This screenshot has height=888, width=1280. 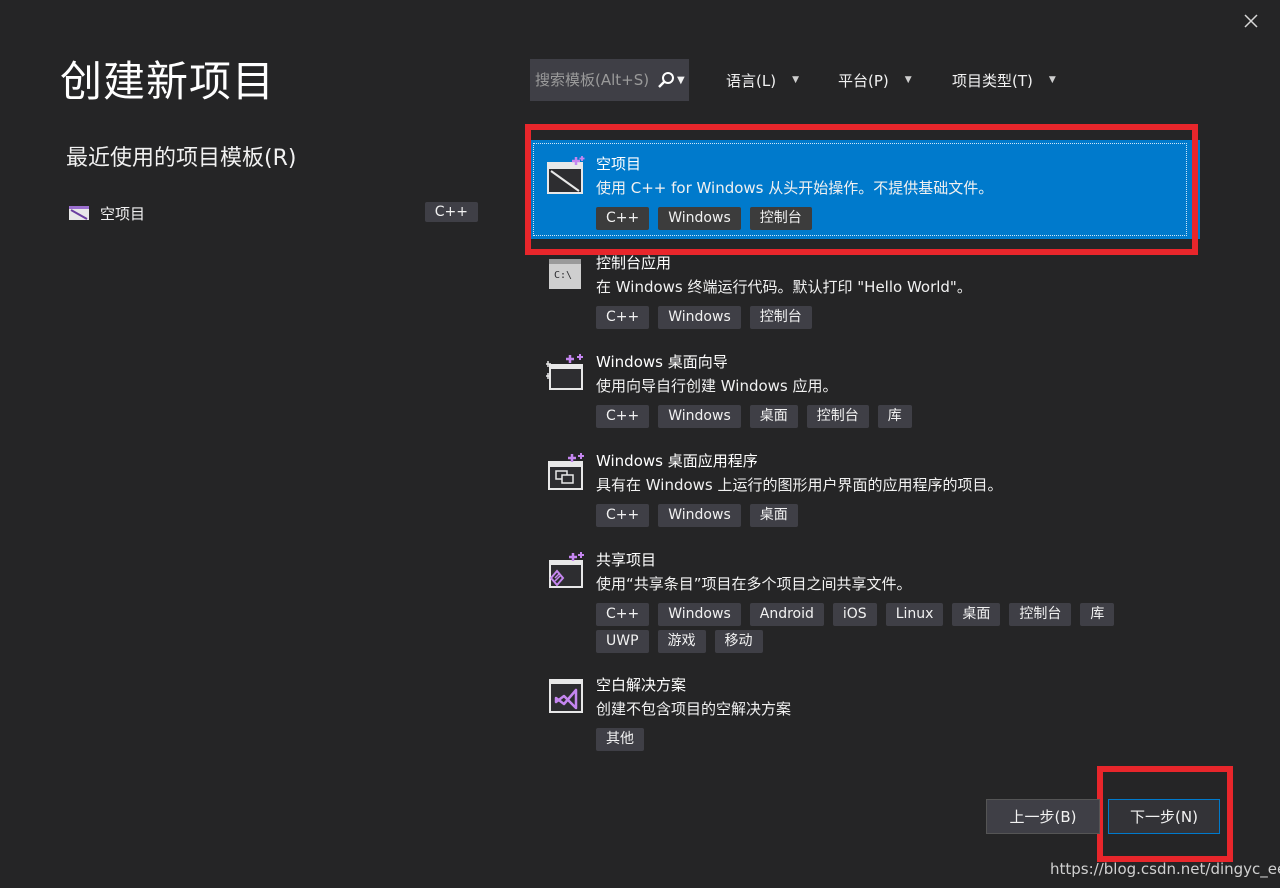 I want to click on template-name: Windows 桌面应用程序, so click(x=677, y=461).